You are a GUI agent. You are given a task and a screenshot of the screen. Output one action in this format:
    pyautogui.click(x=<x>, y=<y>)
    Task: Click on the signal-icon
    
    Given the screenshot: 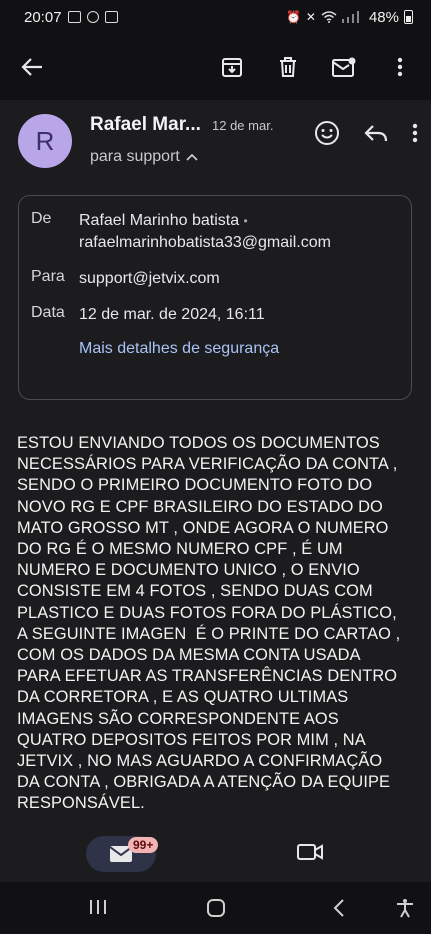 What is the action you would take?
    pyautogui.click(x=350, y=17)
    